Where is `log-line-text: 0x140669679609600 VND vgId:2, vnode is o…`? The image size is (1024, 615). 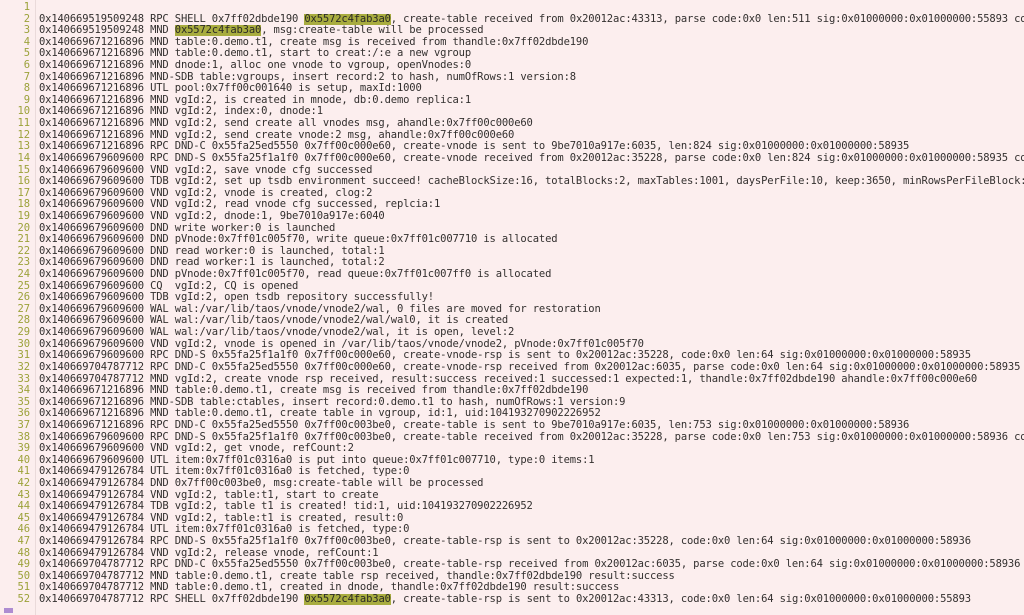
log-line-text: 0x140669679609600 VND vgId:2, vnode is o… is located at coordinates (341, 344).